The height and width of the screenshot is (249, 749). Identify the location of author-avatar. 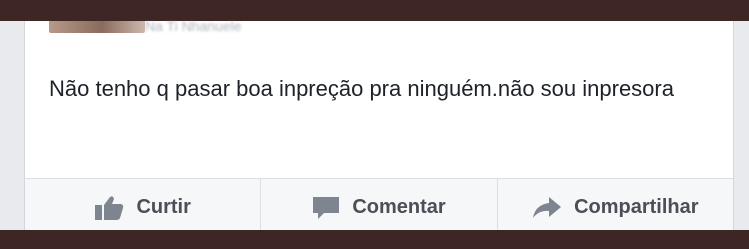
(97, 27).